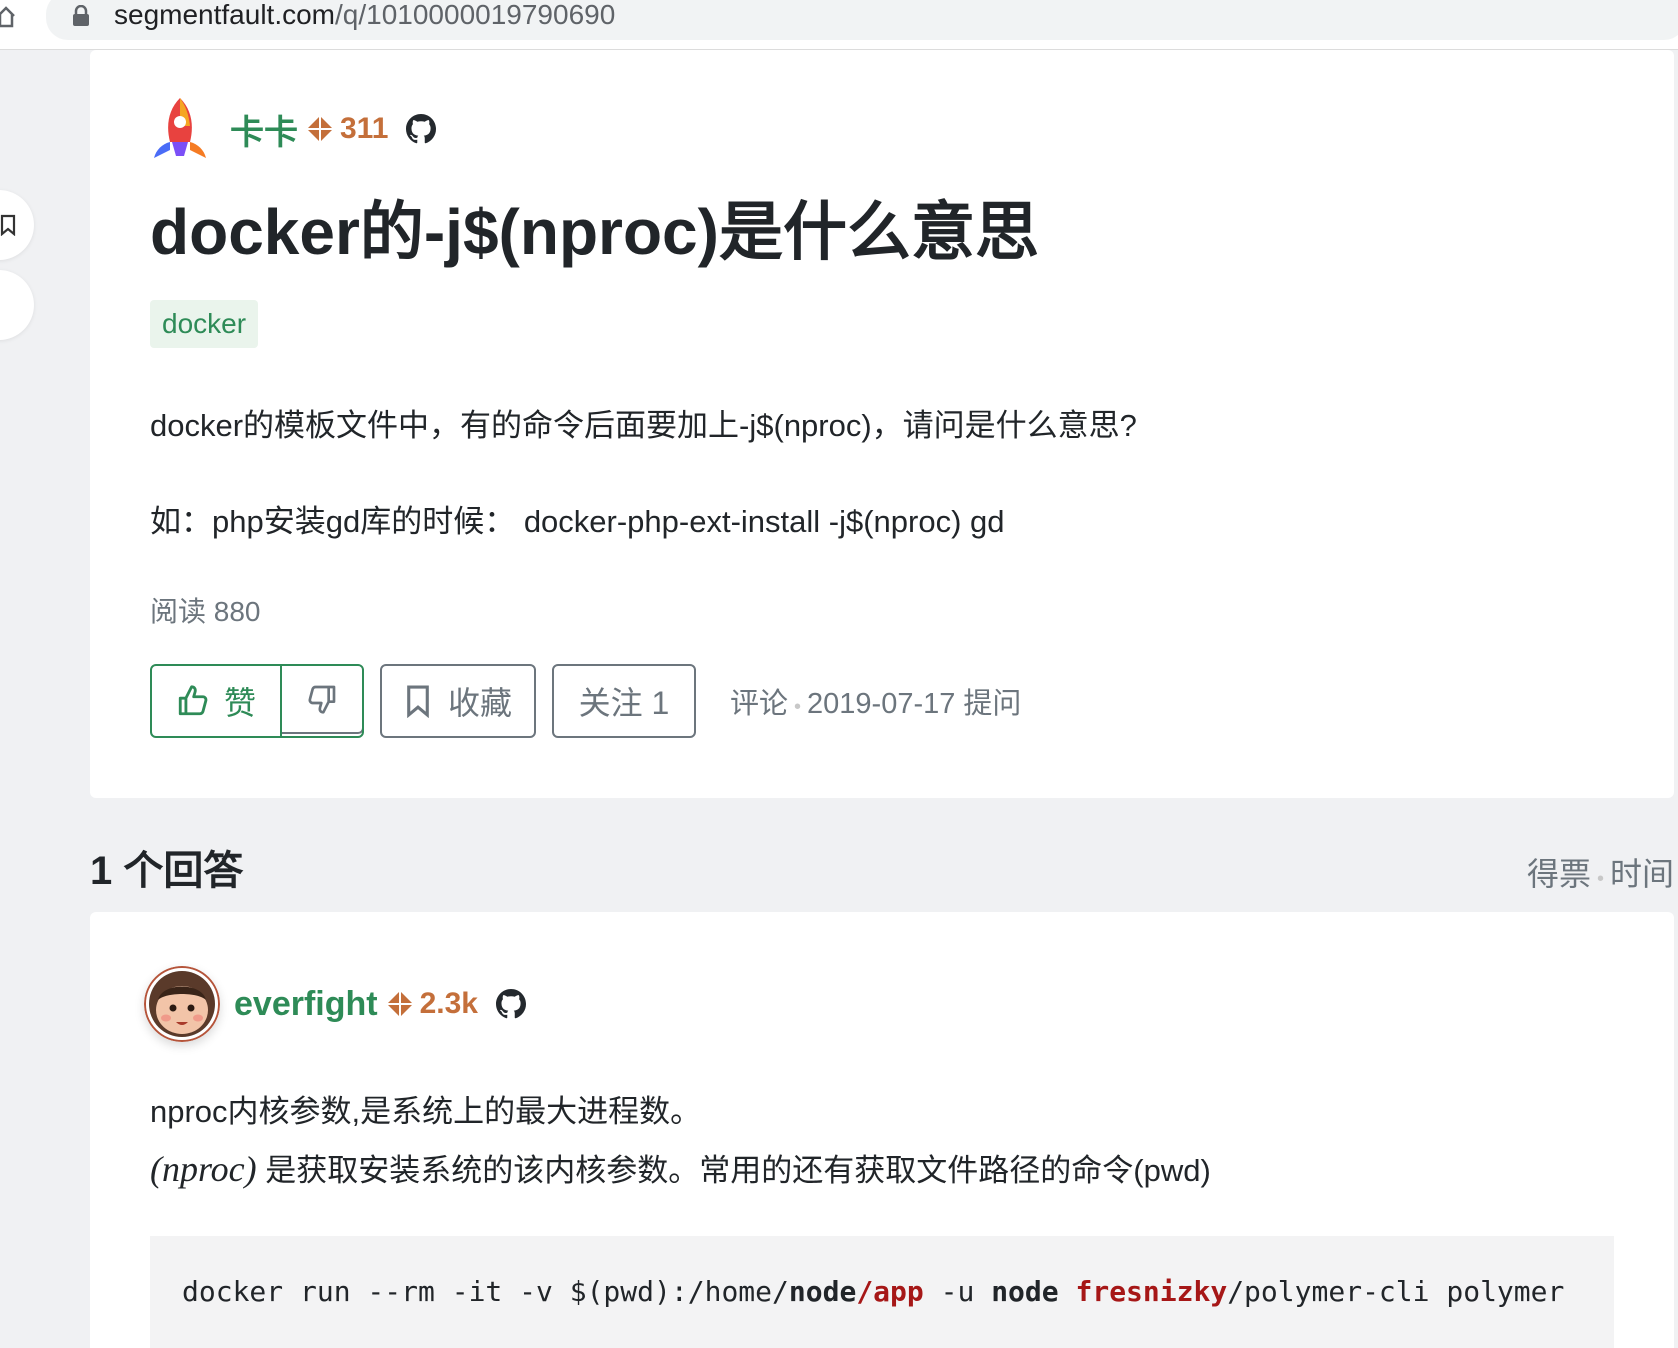  Describe the element at coordinates (264, 129) in the screenshot. I see `author-name: 卡卡` at that location.